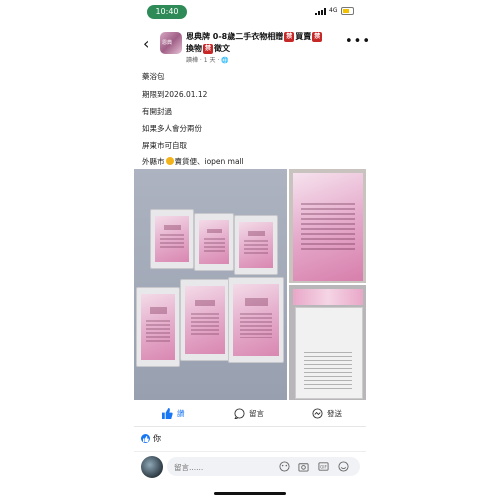  I want to click on status-time: 10:40, so click(167, 12).